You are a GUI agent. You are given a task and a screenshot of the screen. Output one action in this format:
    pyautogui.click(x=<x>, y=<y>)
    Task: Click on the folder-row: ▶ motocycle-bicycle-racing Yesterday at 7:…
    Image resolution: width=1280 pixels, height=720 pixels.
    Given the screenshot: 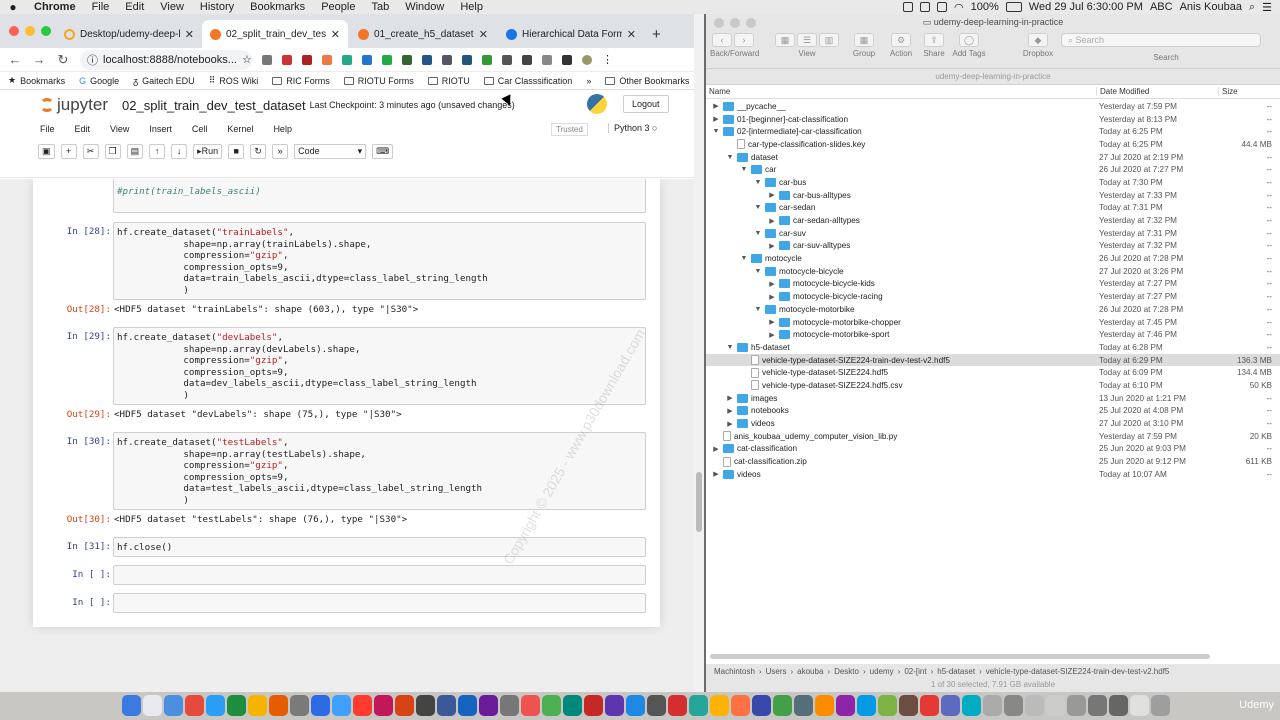 What is the action you would take?
    pyautogui.click(x=993, y=296)
    